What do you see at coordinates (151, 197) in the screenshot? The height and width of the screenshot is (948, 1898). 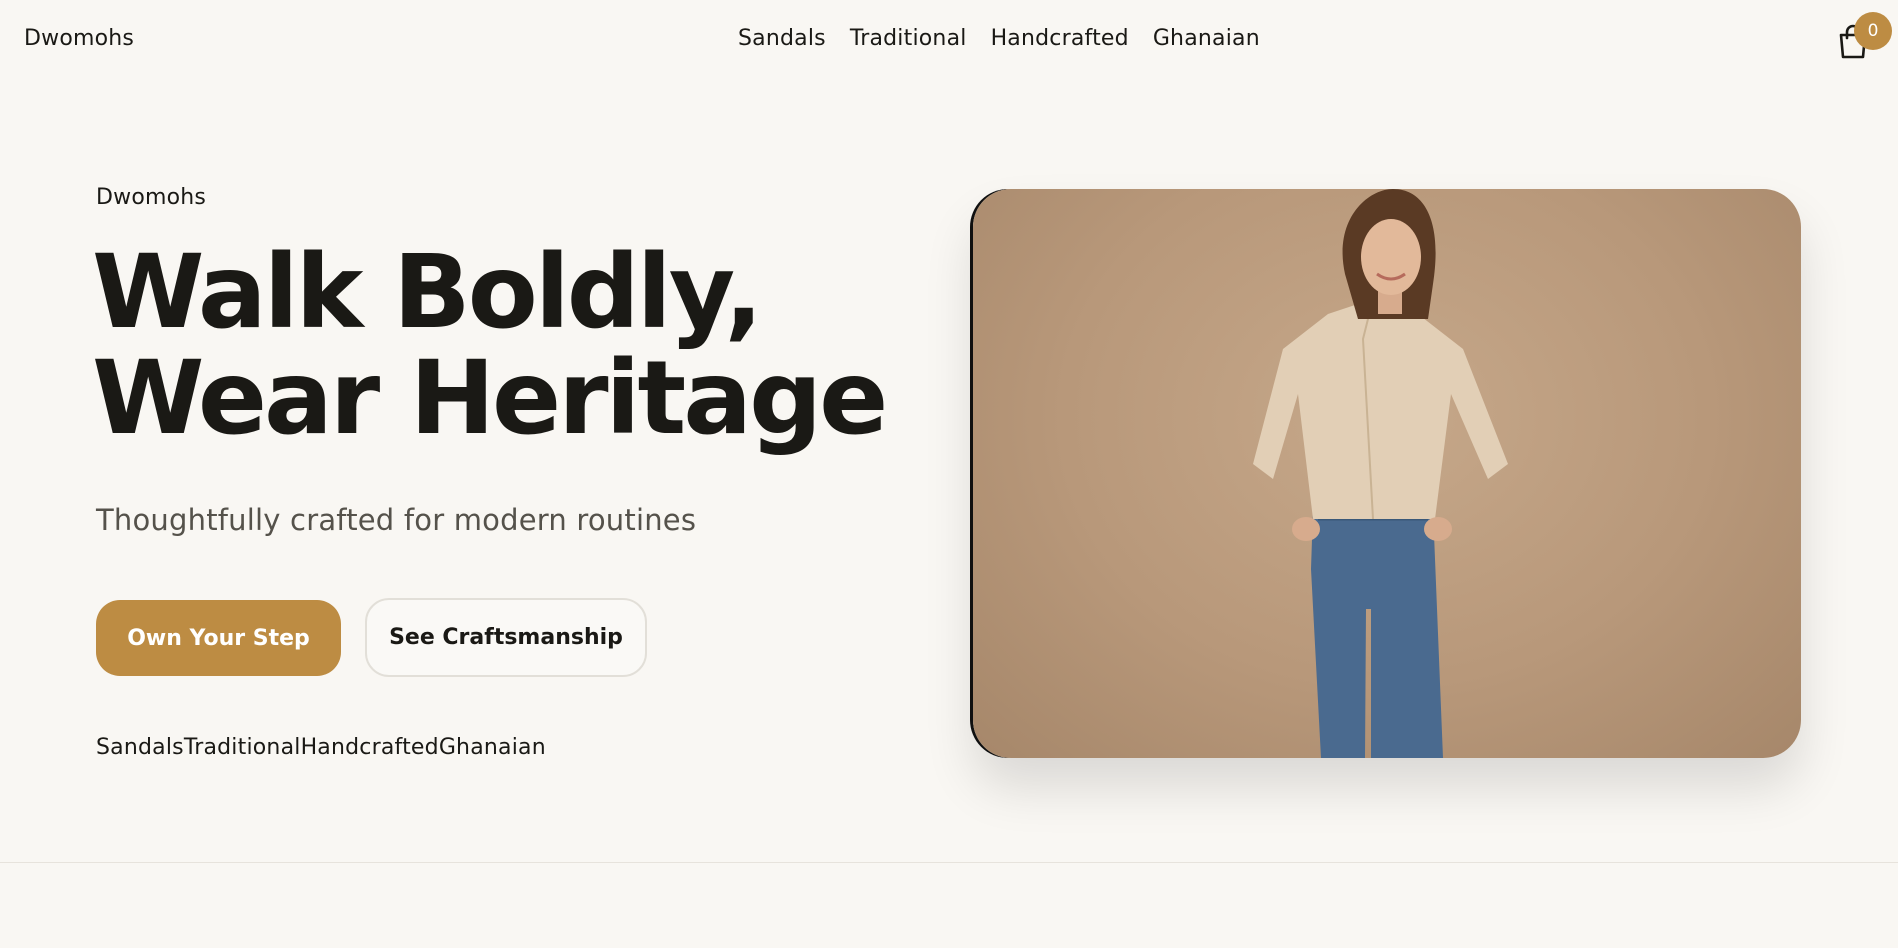 I see `hero-eyebrow: Dwomohs` at bounding box center [151, 197].